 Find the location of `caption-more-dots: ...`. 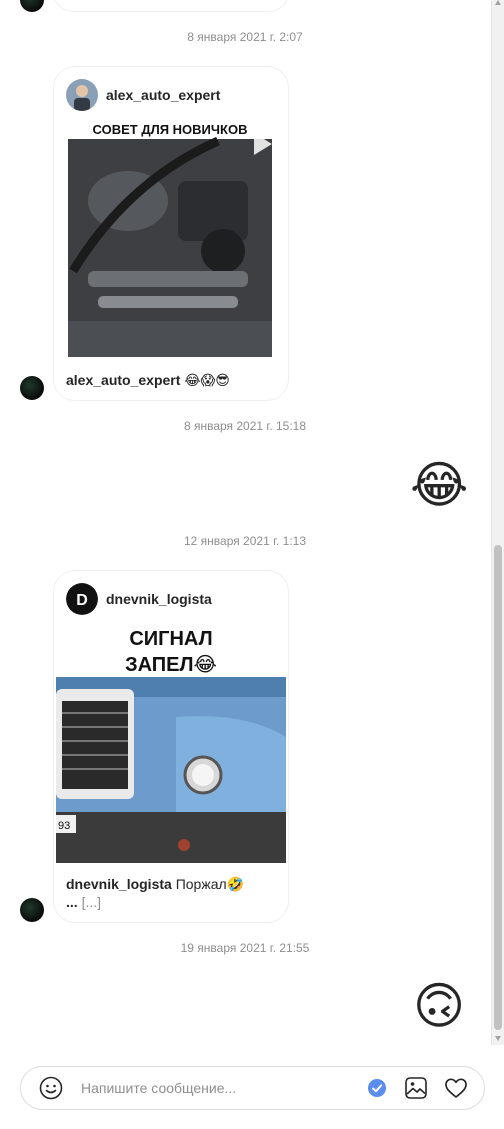

caption-more-dots: ... is located at coordinates (72, 902).